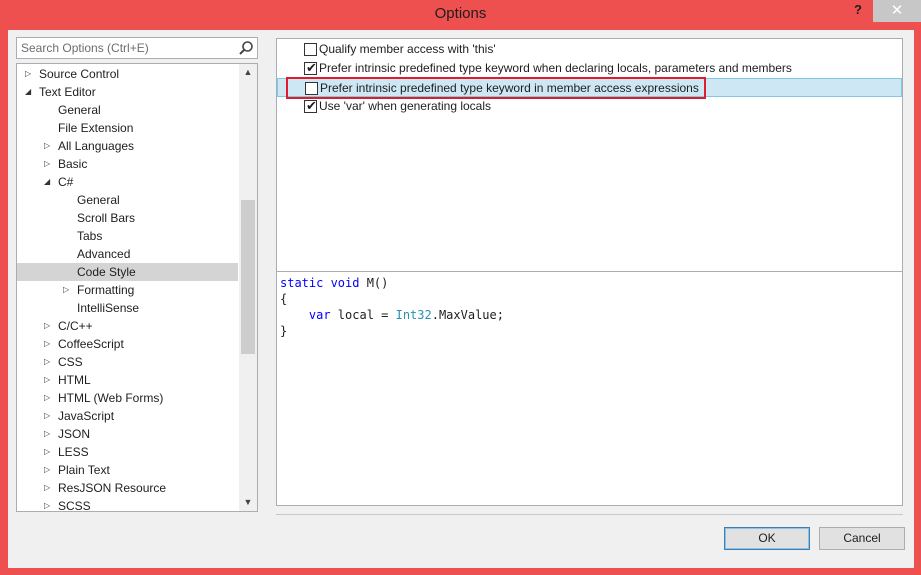 This screenshot has width=921, height=575. I want to click on tree-item-label: HTML, so click(74, 380).